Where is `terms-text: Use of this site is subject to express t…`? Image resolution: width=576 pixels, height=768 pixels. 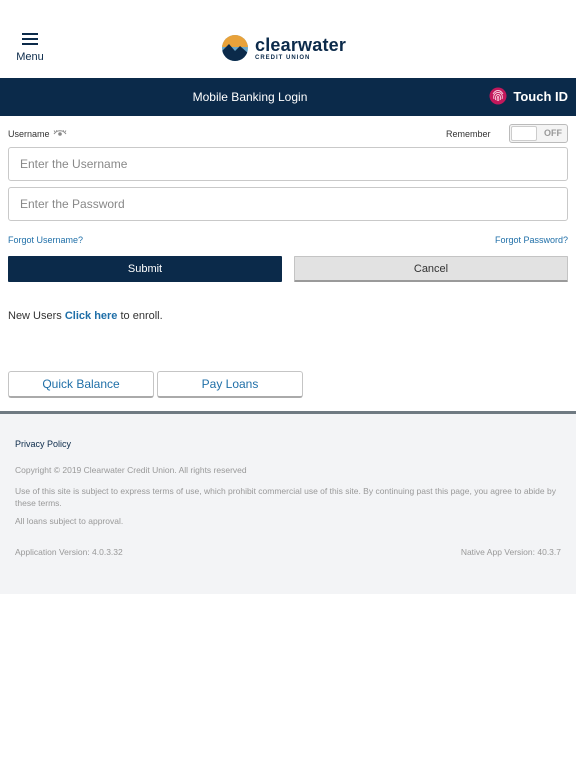 terms-text: Use of this site is subject to express t… is located at coordinates (285, 497).